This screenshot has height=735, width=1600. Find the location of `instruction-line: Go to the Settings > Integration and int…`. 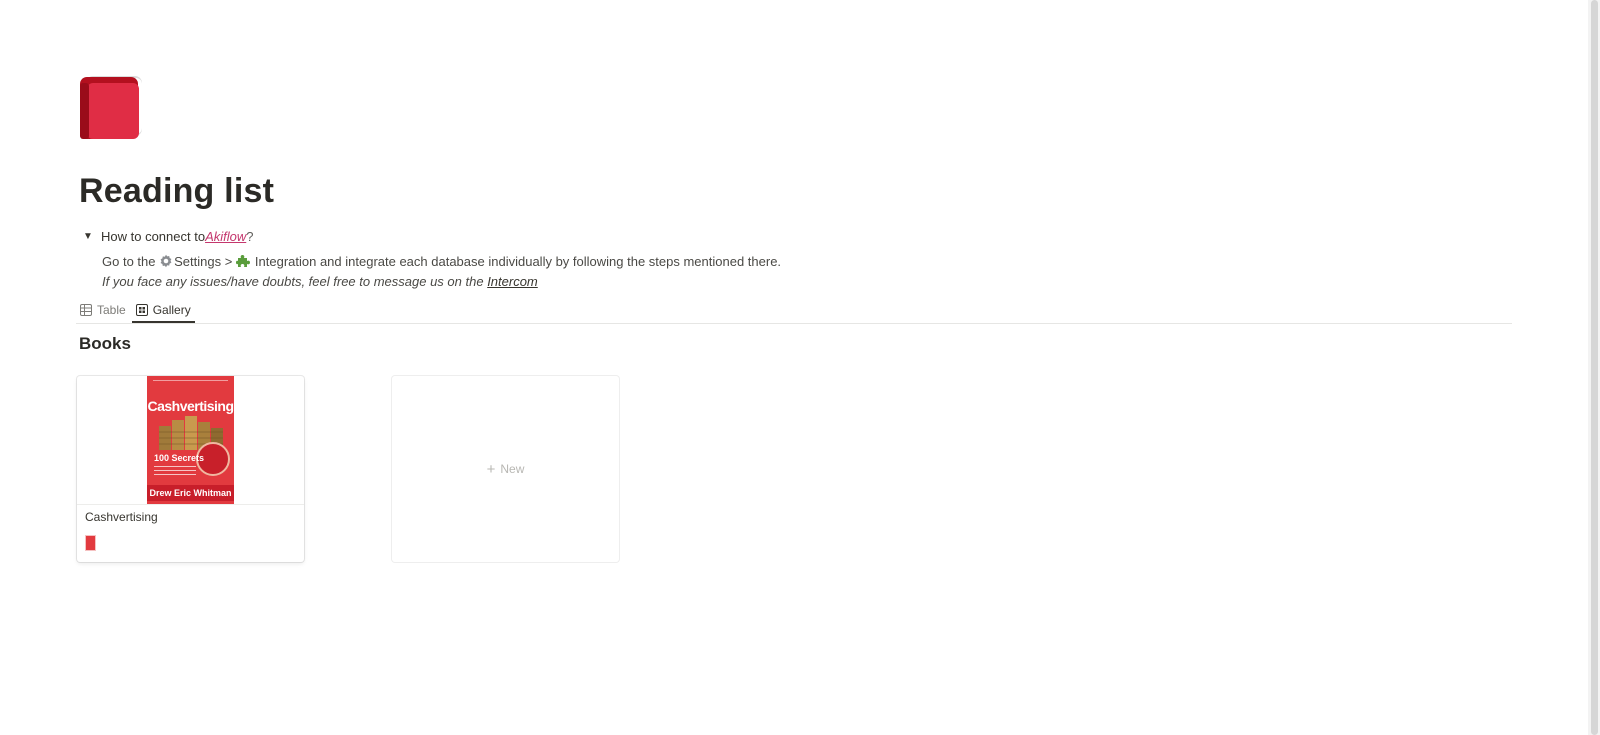

instruction-line: Go to the Settings > Integration and int… is located at coordinates (441, 262).